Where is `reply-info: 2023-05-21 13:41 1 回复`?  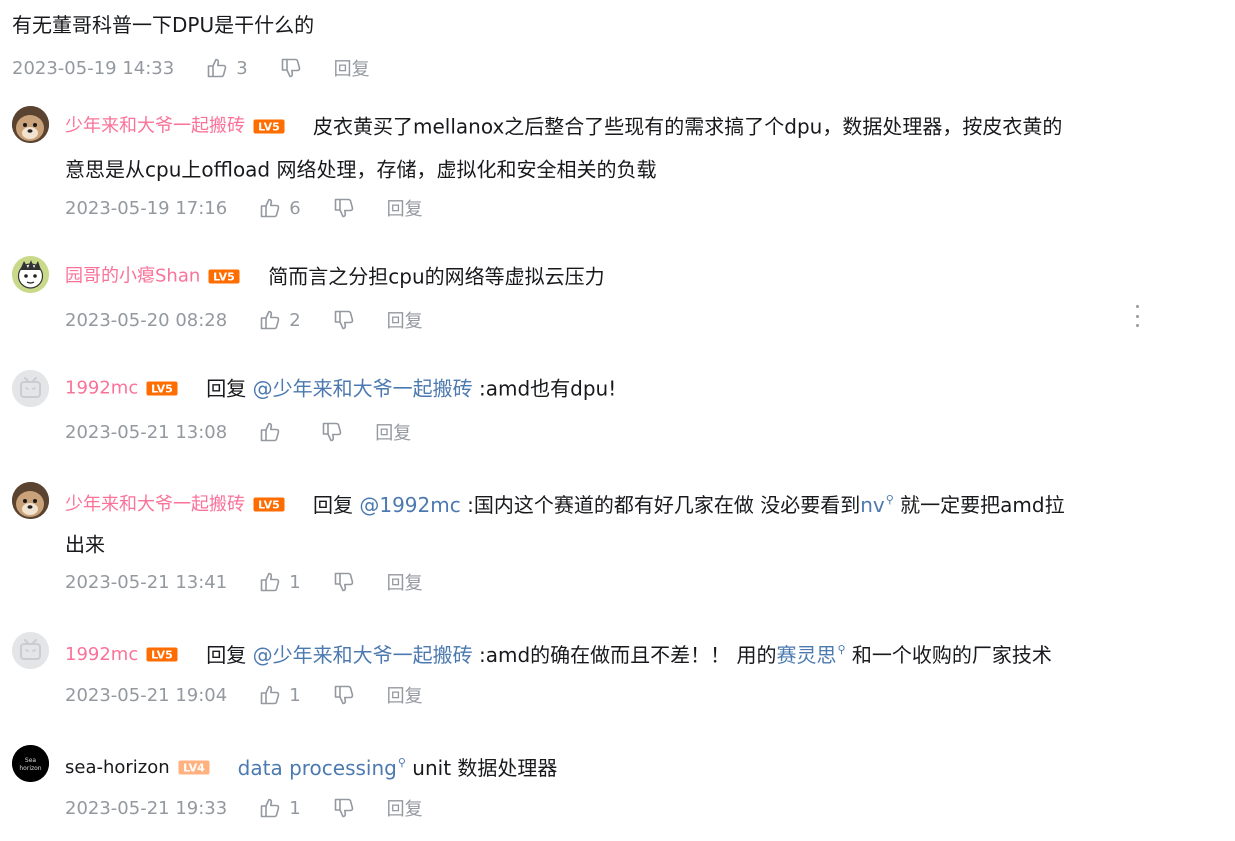 reply-info: 2023-05-21 13:41 1 回复 is located at coordinates (244, 582).